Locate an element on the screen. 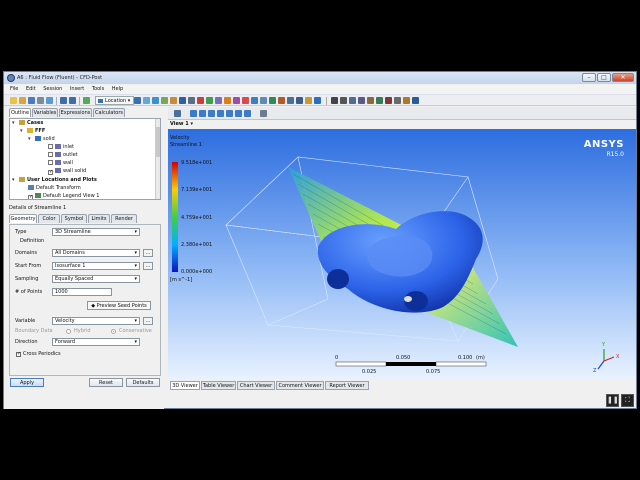  tab-color: Color is located at coordinates (49, 218).